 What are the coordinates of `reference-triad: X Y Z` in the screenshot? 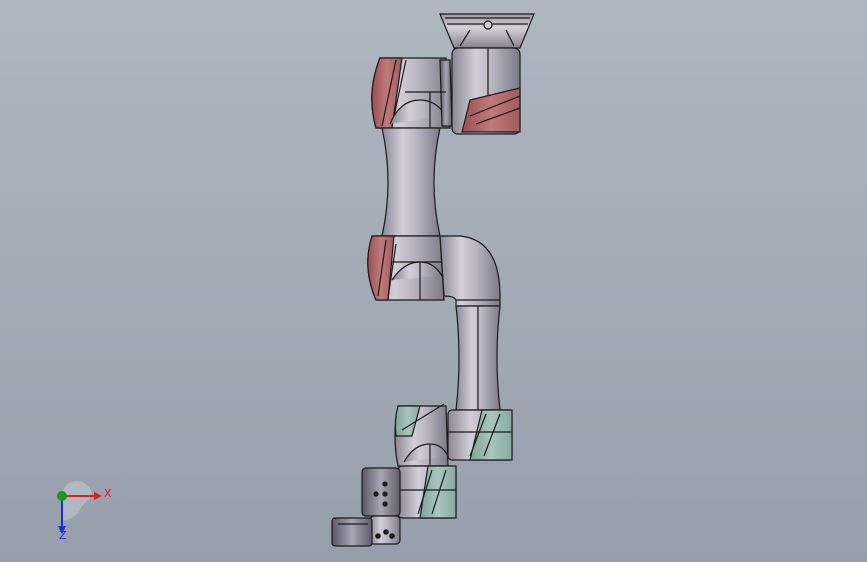 It's located at (85, 515).